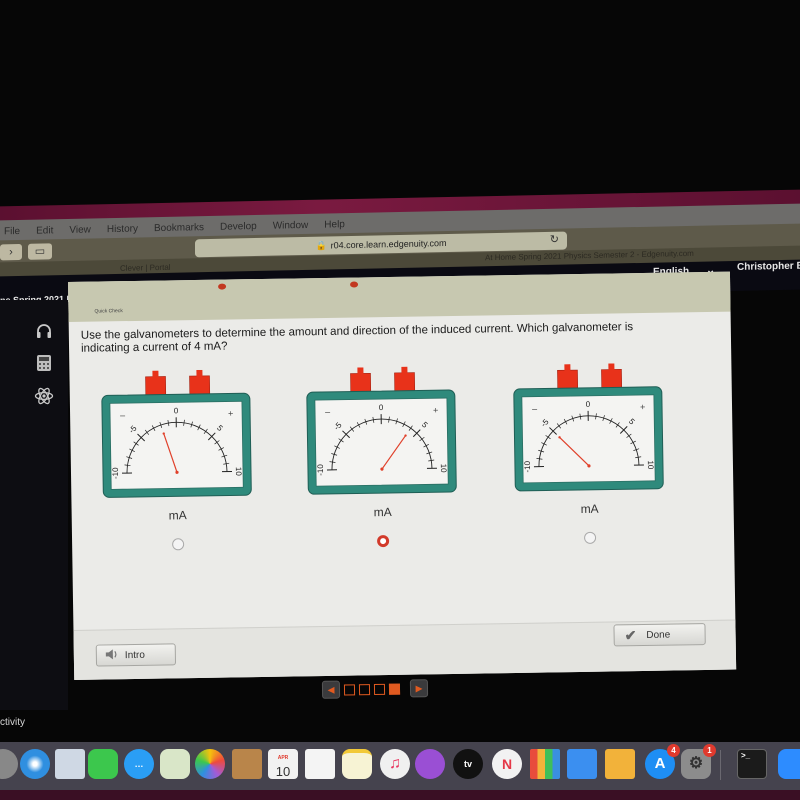 The image size is (800, 800). I want to click on page-2-button, so click(364, 689).